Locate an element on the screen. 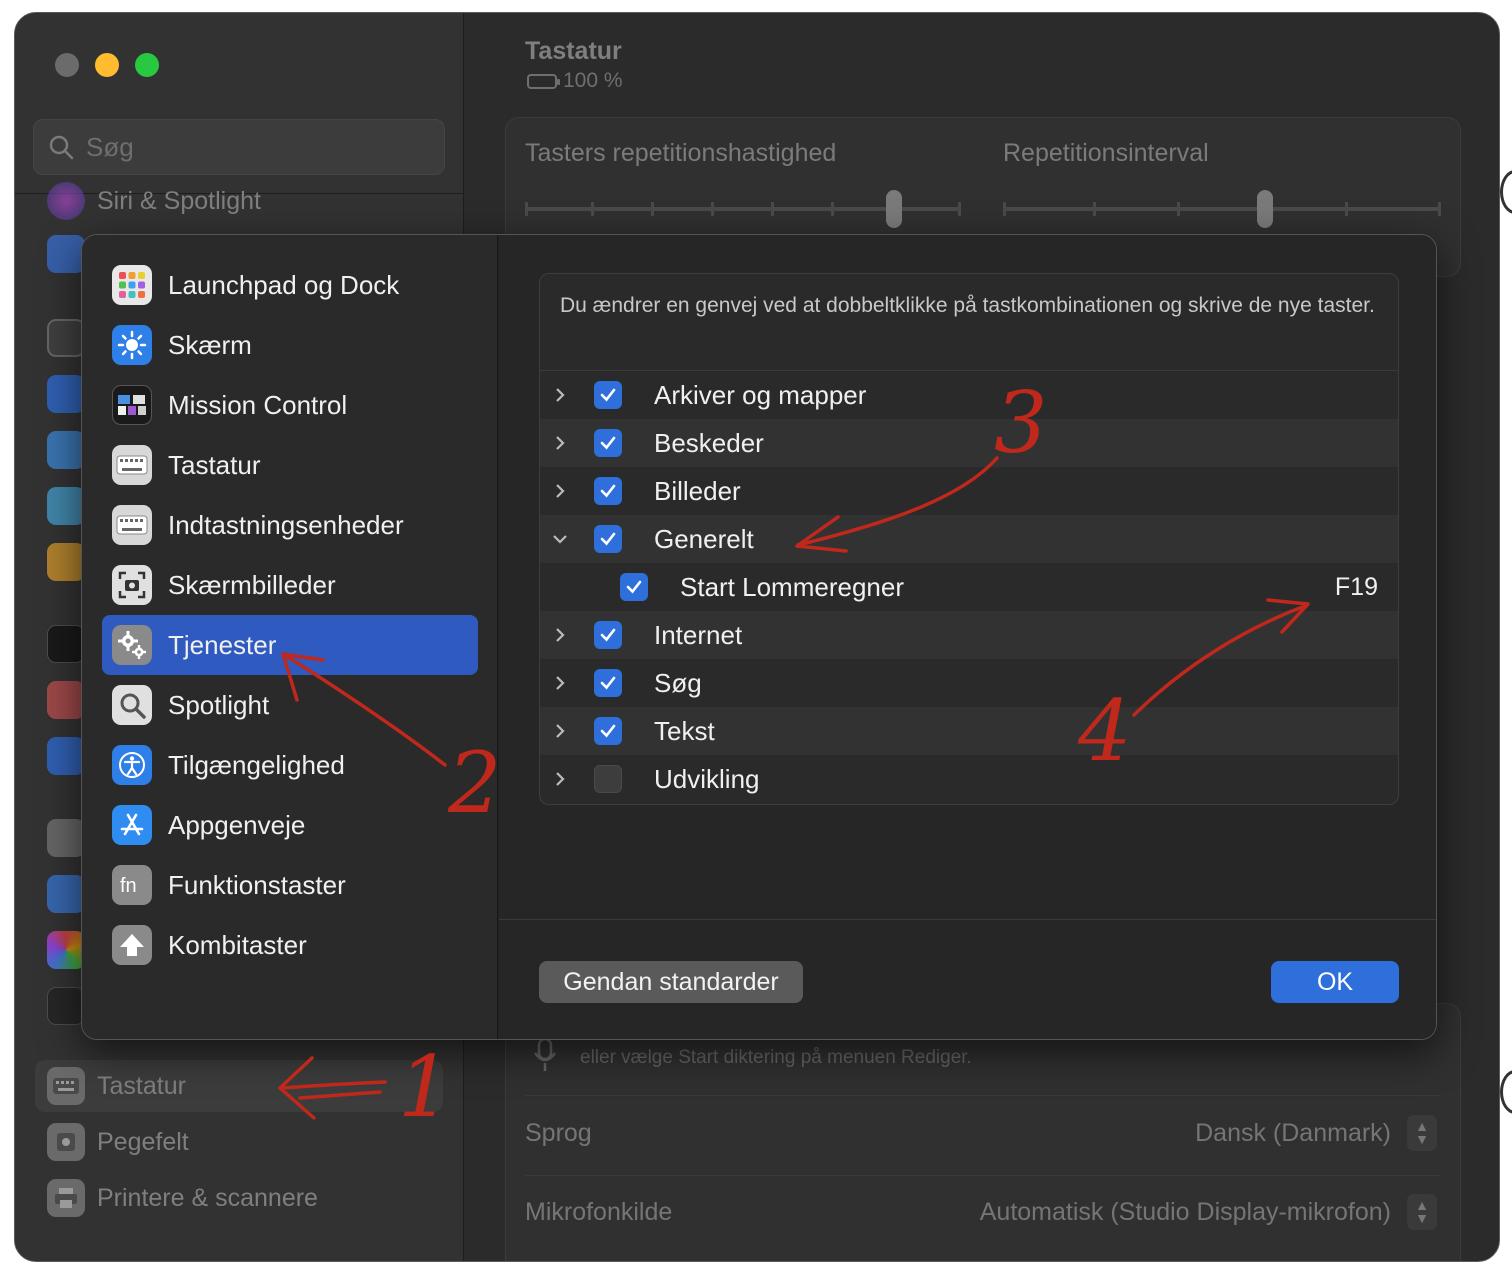 This screenshot has width=1512, height=1268. category-label: Funktionstaster is located at coordinates (257, 884).